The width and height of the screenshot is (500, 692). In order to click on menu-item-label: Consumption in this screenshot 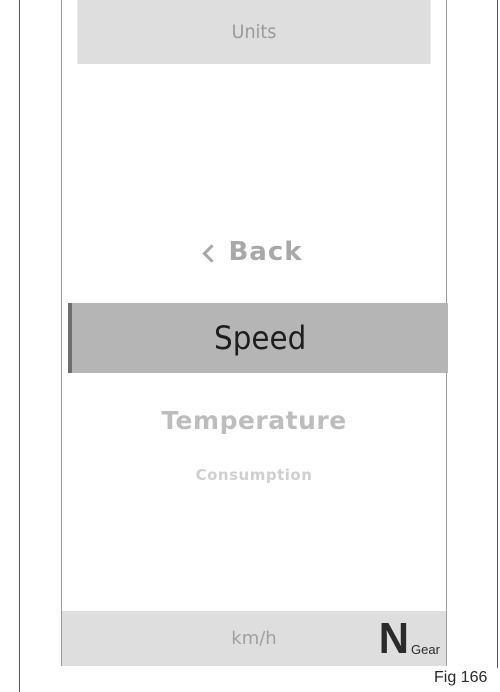, I will do `click(254, 475)`.